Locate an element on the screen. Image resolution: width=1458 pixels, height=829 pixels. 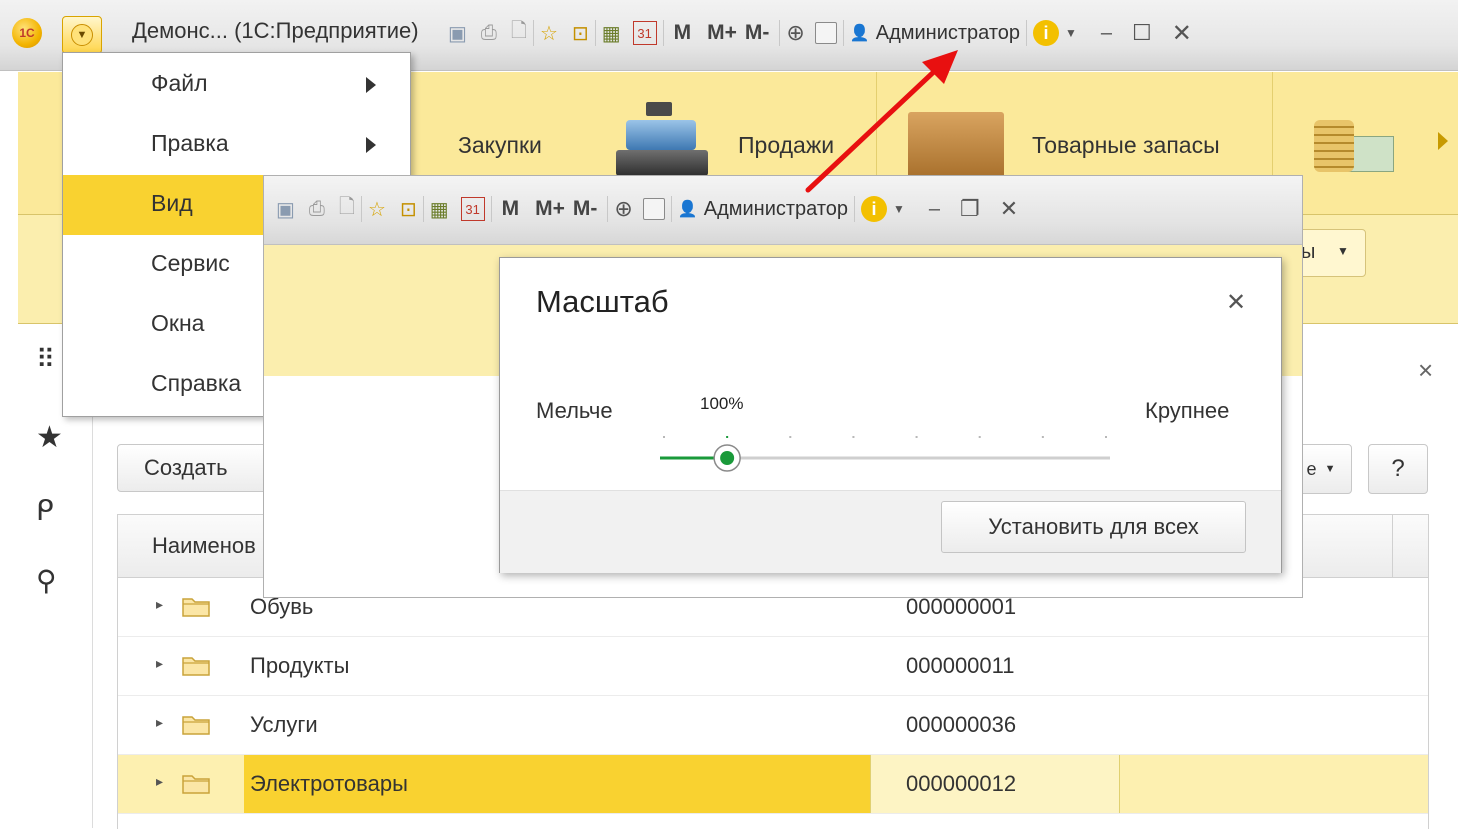
section-sales: Продажи is located at coordinates (786, 145).